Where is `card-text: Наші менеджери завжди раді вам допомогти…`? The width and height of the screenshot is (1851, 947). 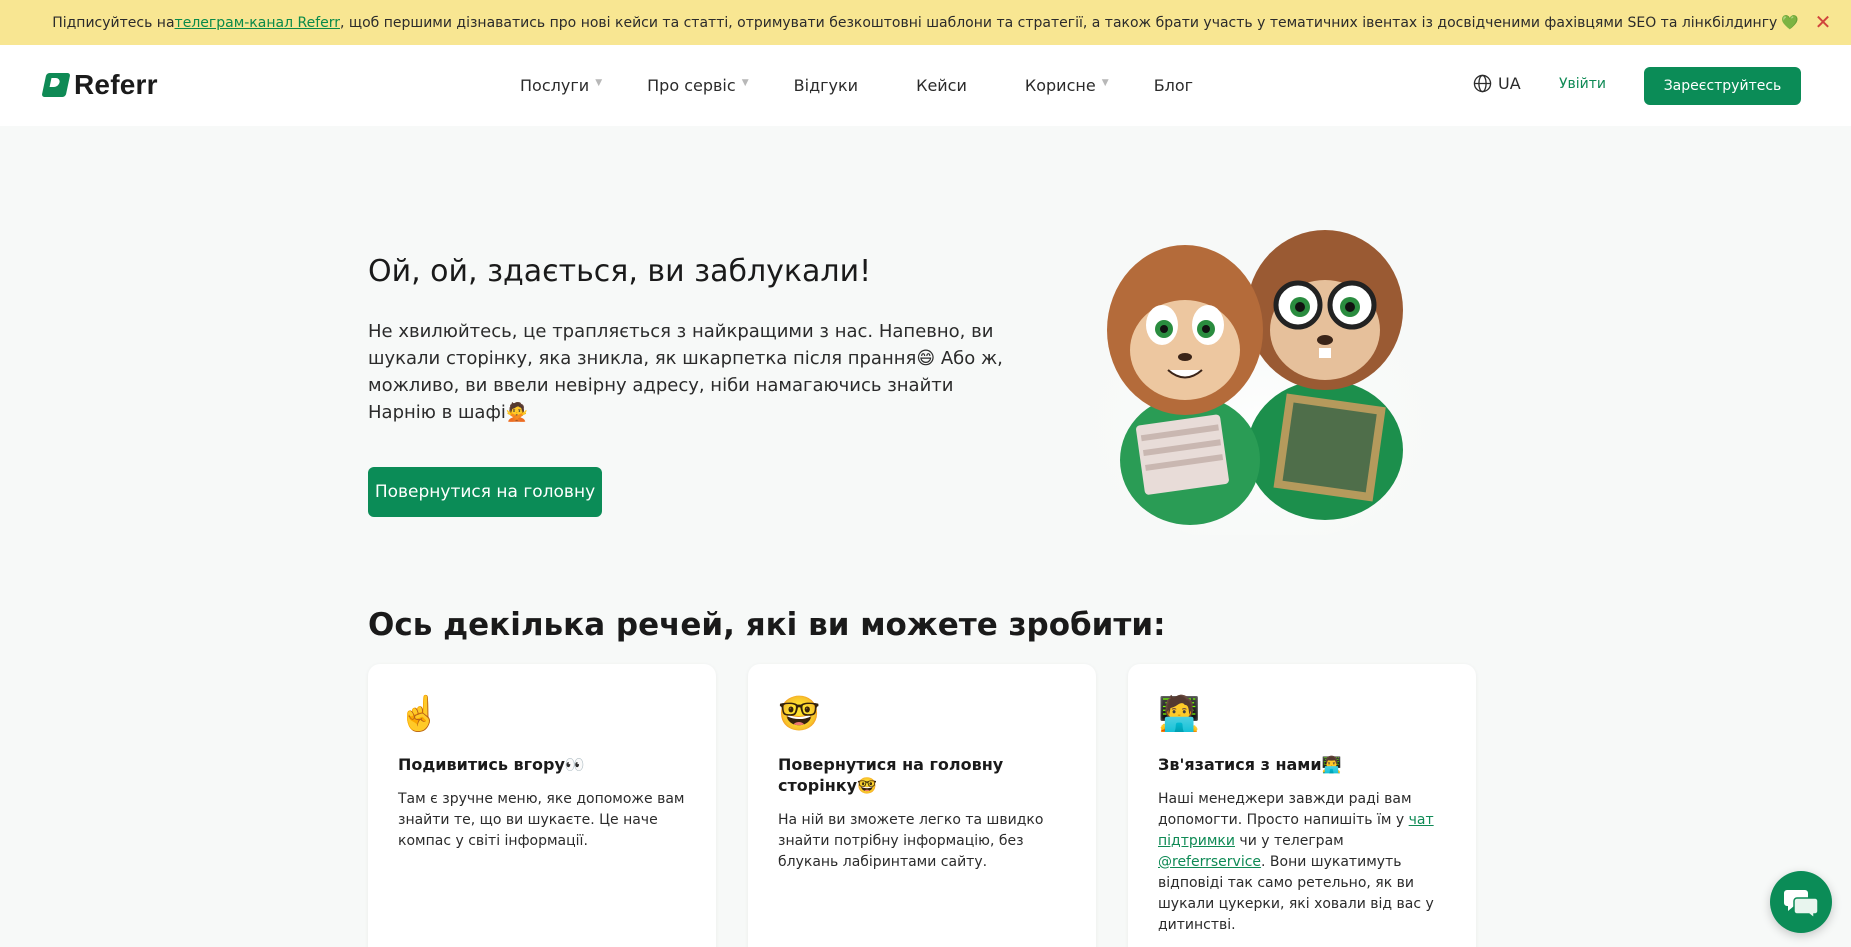 card-text: Наші менеджери завжди раді вам допомогти… is located at coordinates (1302, 862).